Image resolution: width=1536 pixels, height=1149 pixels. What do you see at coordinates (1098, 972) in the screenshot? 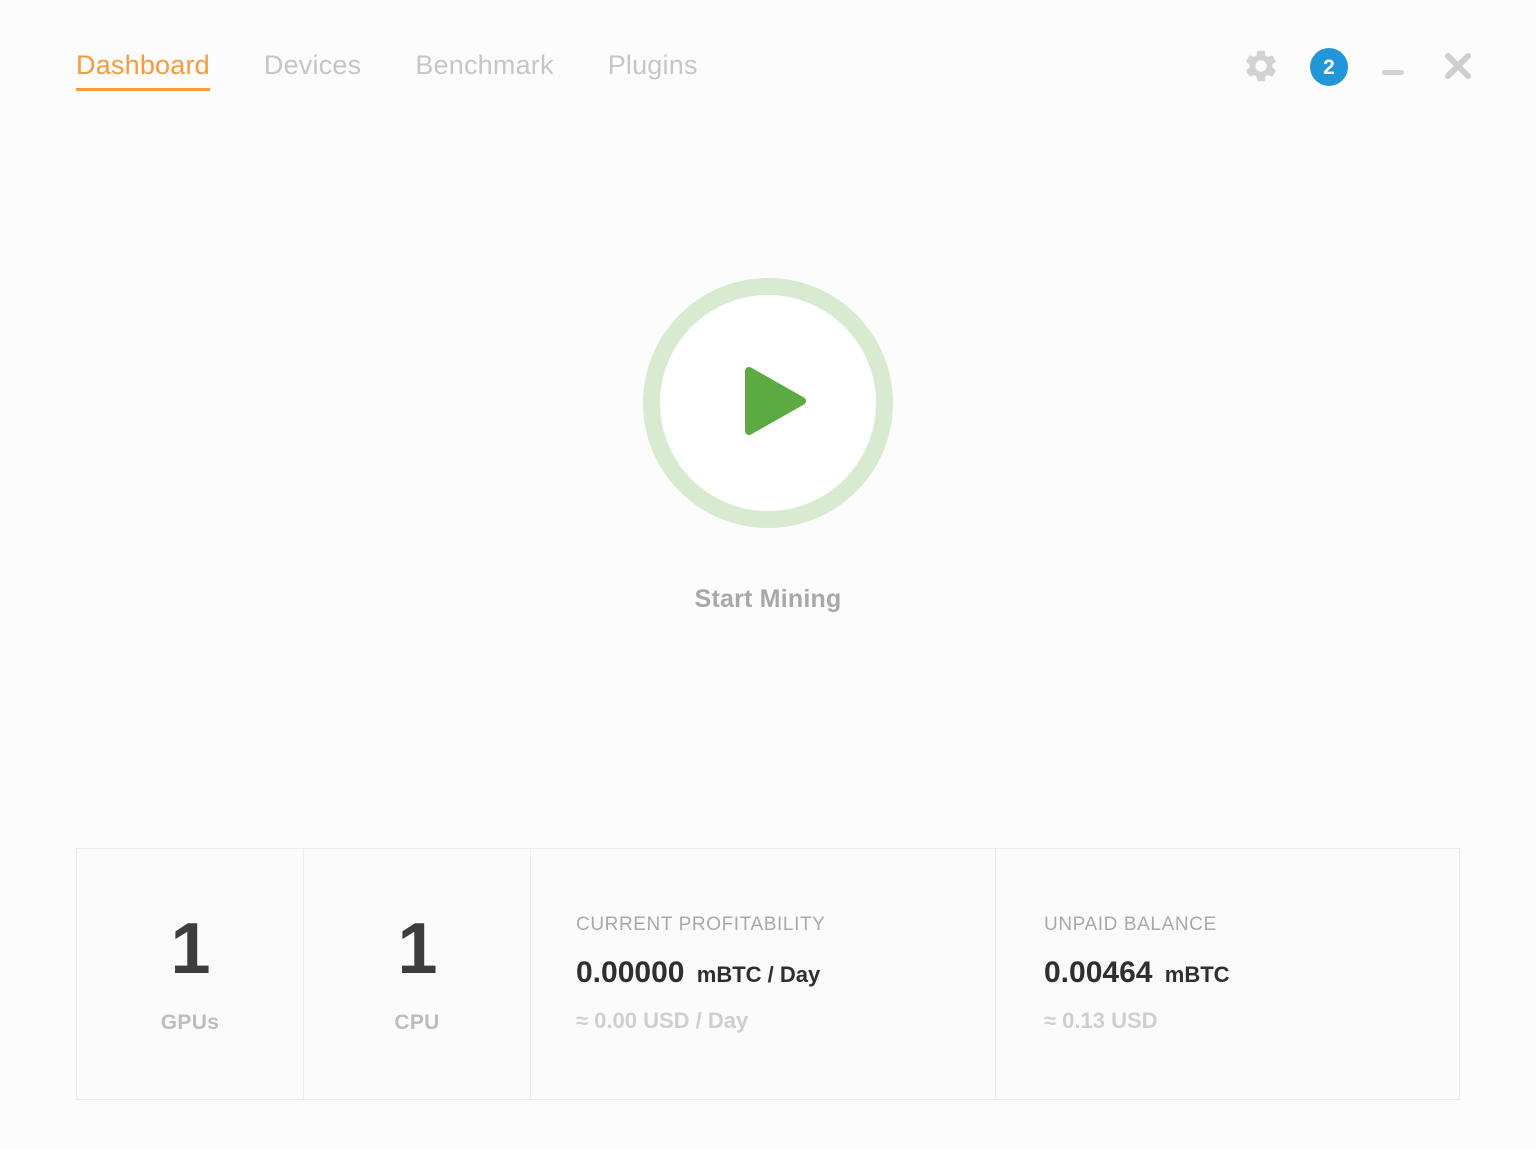
I see `balance-value: 0.00464` at bounding box center [1098, 972].